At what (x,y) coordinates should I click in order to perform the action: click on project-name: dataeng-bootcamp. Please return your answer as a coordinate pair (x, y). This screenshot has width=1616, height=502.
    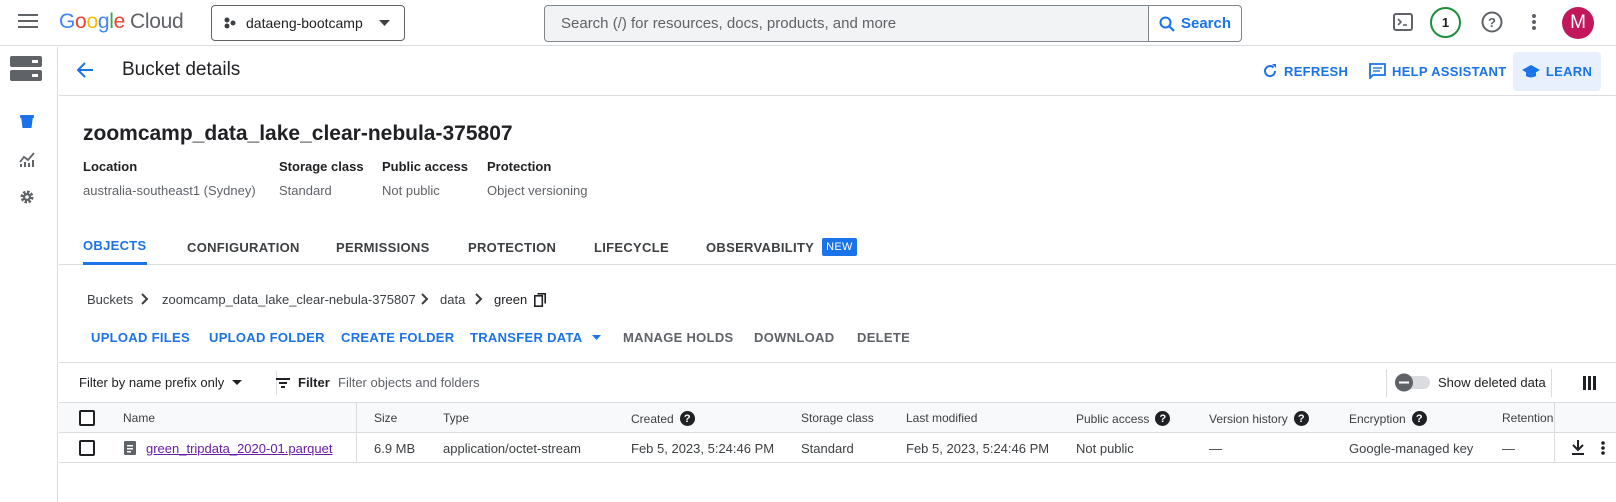
    Looking at the image, I should click on (304, 23).